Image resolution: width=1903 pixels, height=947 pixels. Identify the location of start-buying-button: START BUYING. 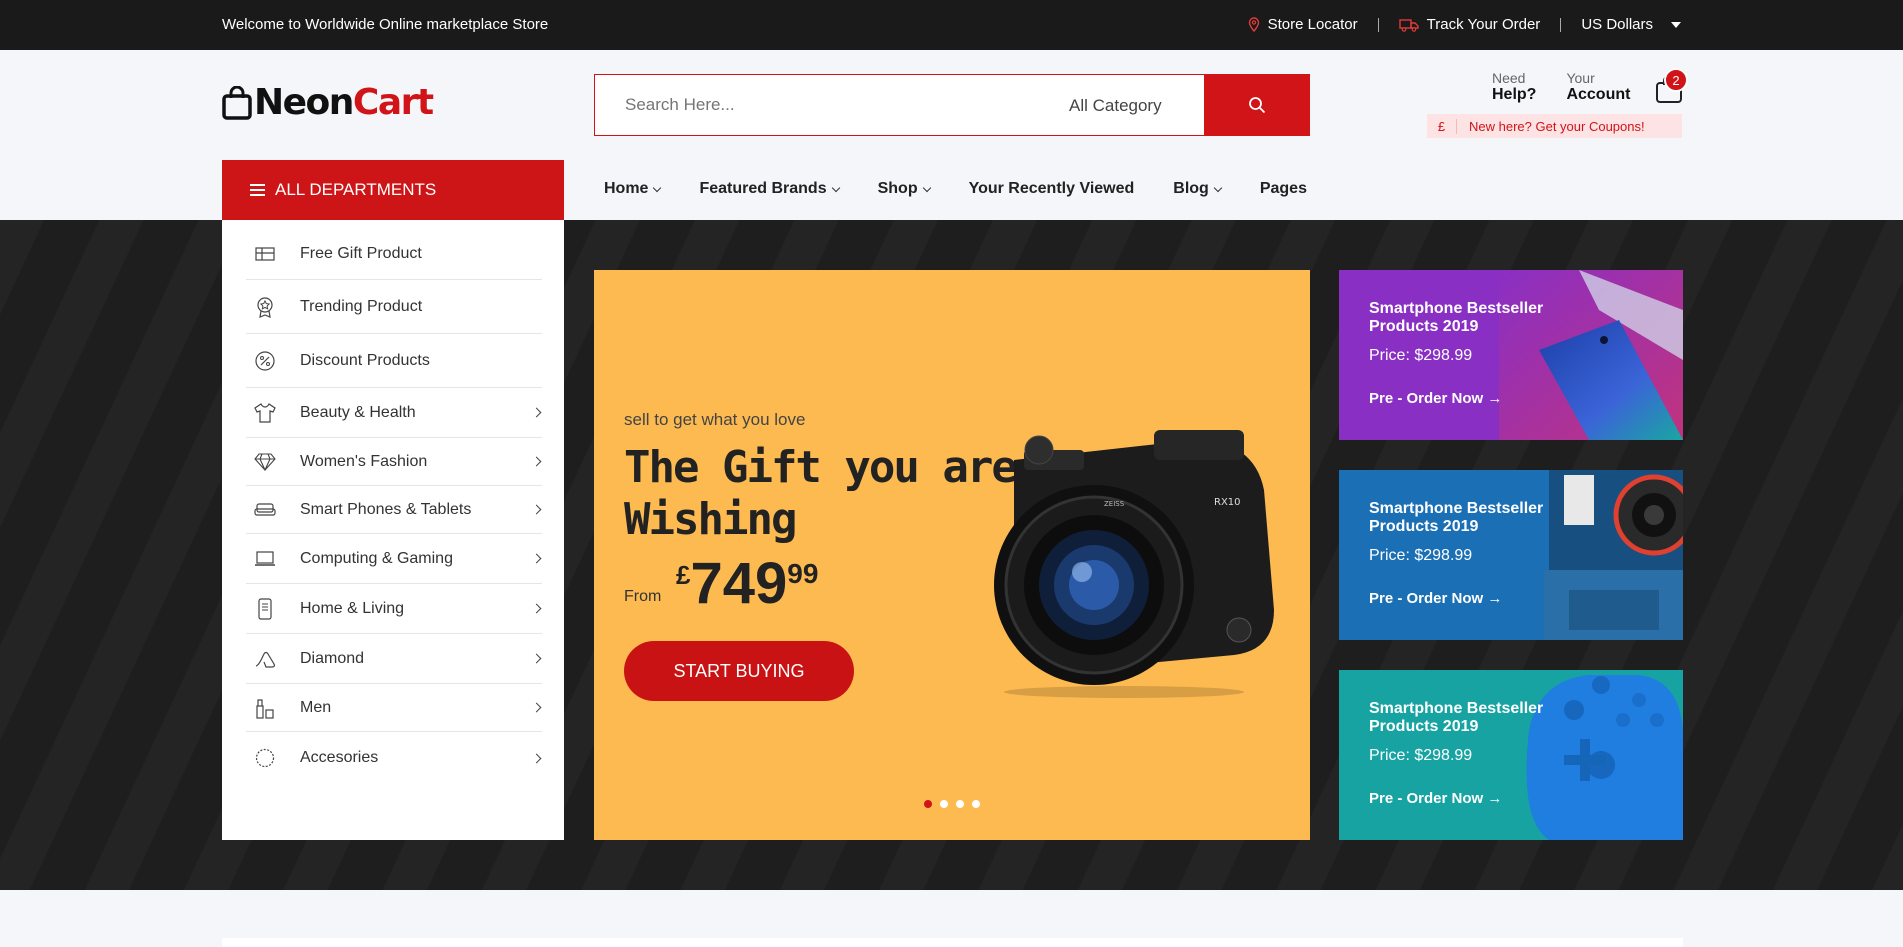
(739, 671).